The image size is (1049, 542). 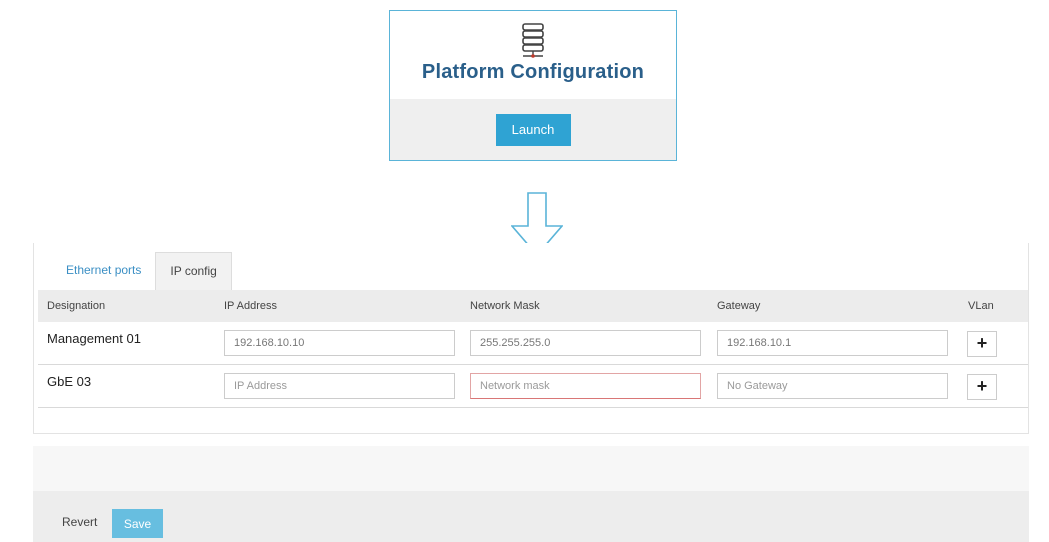 What do you see at coordinates (76, 306) in the screenshot?
I see `header-designation: Designation` at bounding box center [76, 306].